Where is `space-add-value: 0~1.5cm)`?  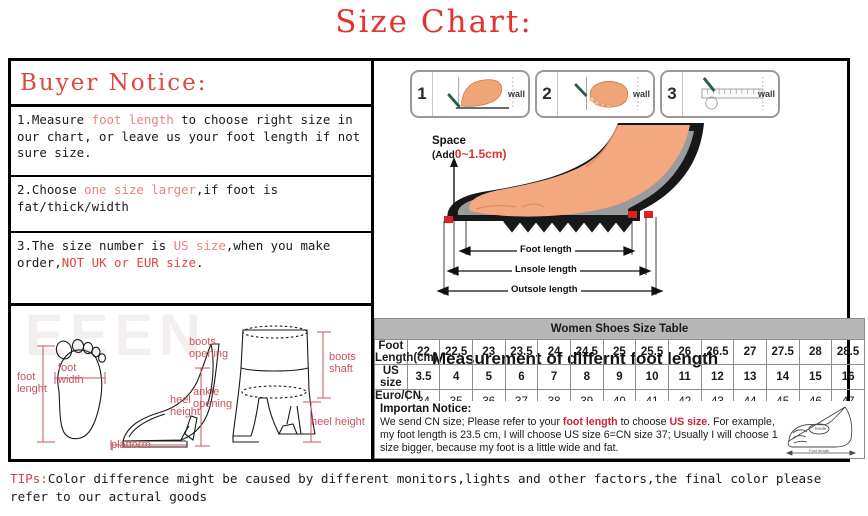
space-add-value: 0~1.5cm) is located at coordinates (480, 154).